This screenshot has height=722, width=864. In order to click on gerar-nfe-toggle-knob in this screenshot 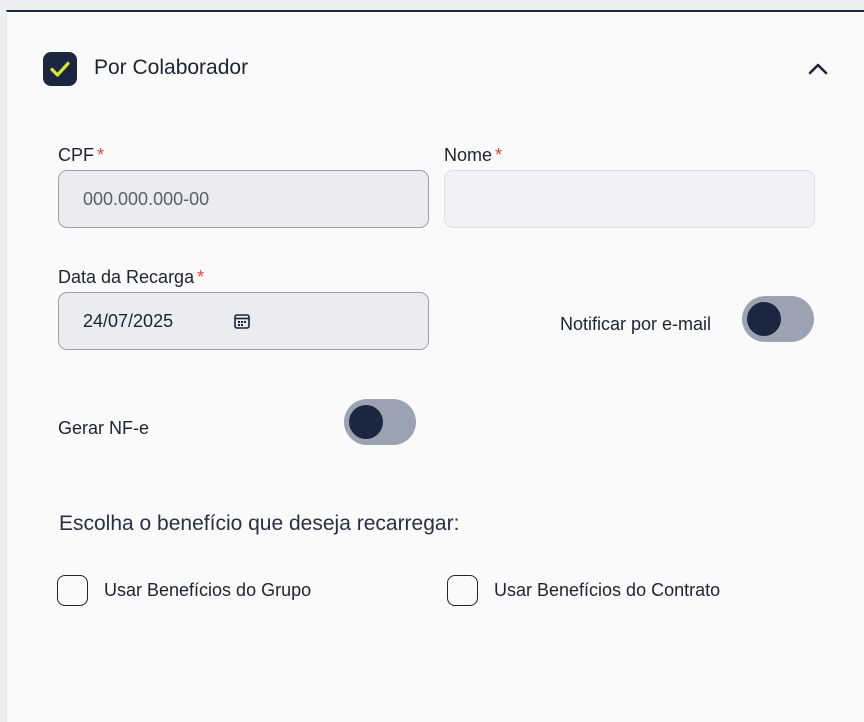, I will do `click(366, 422)`.